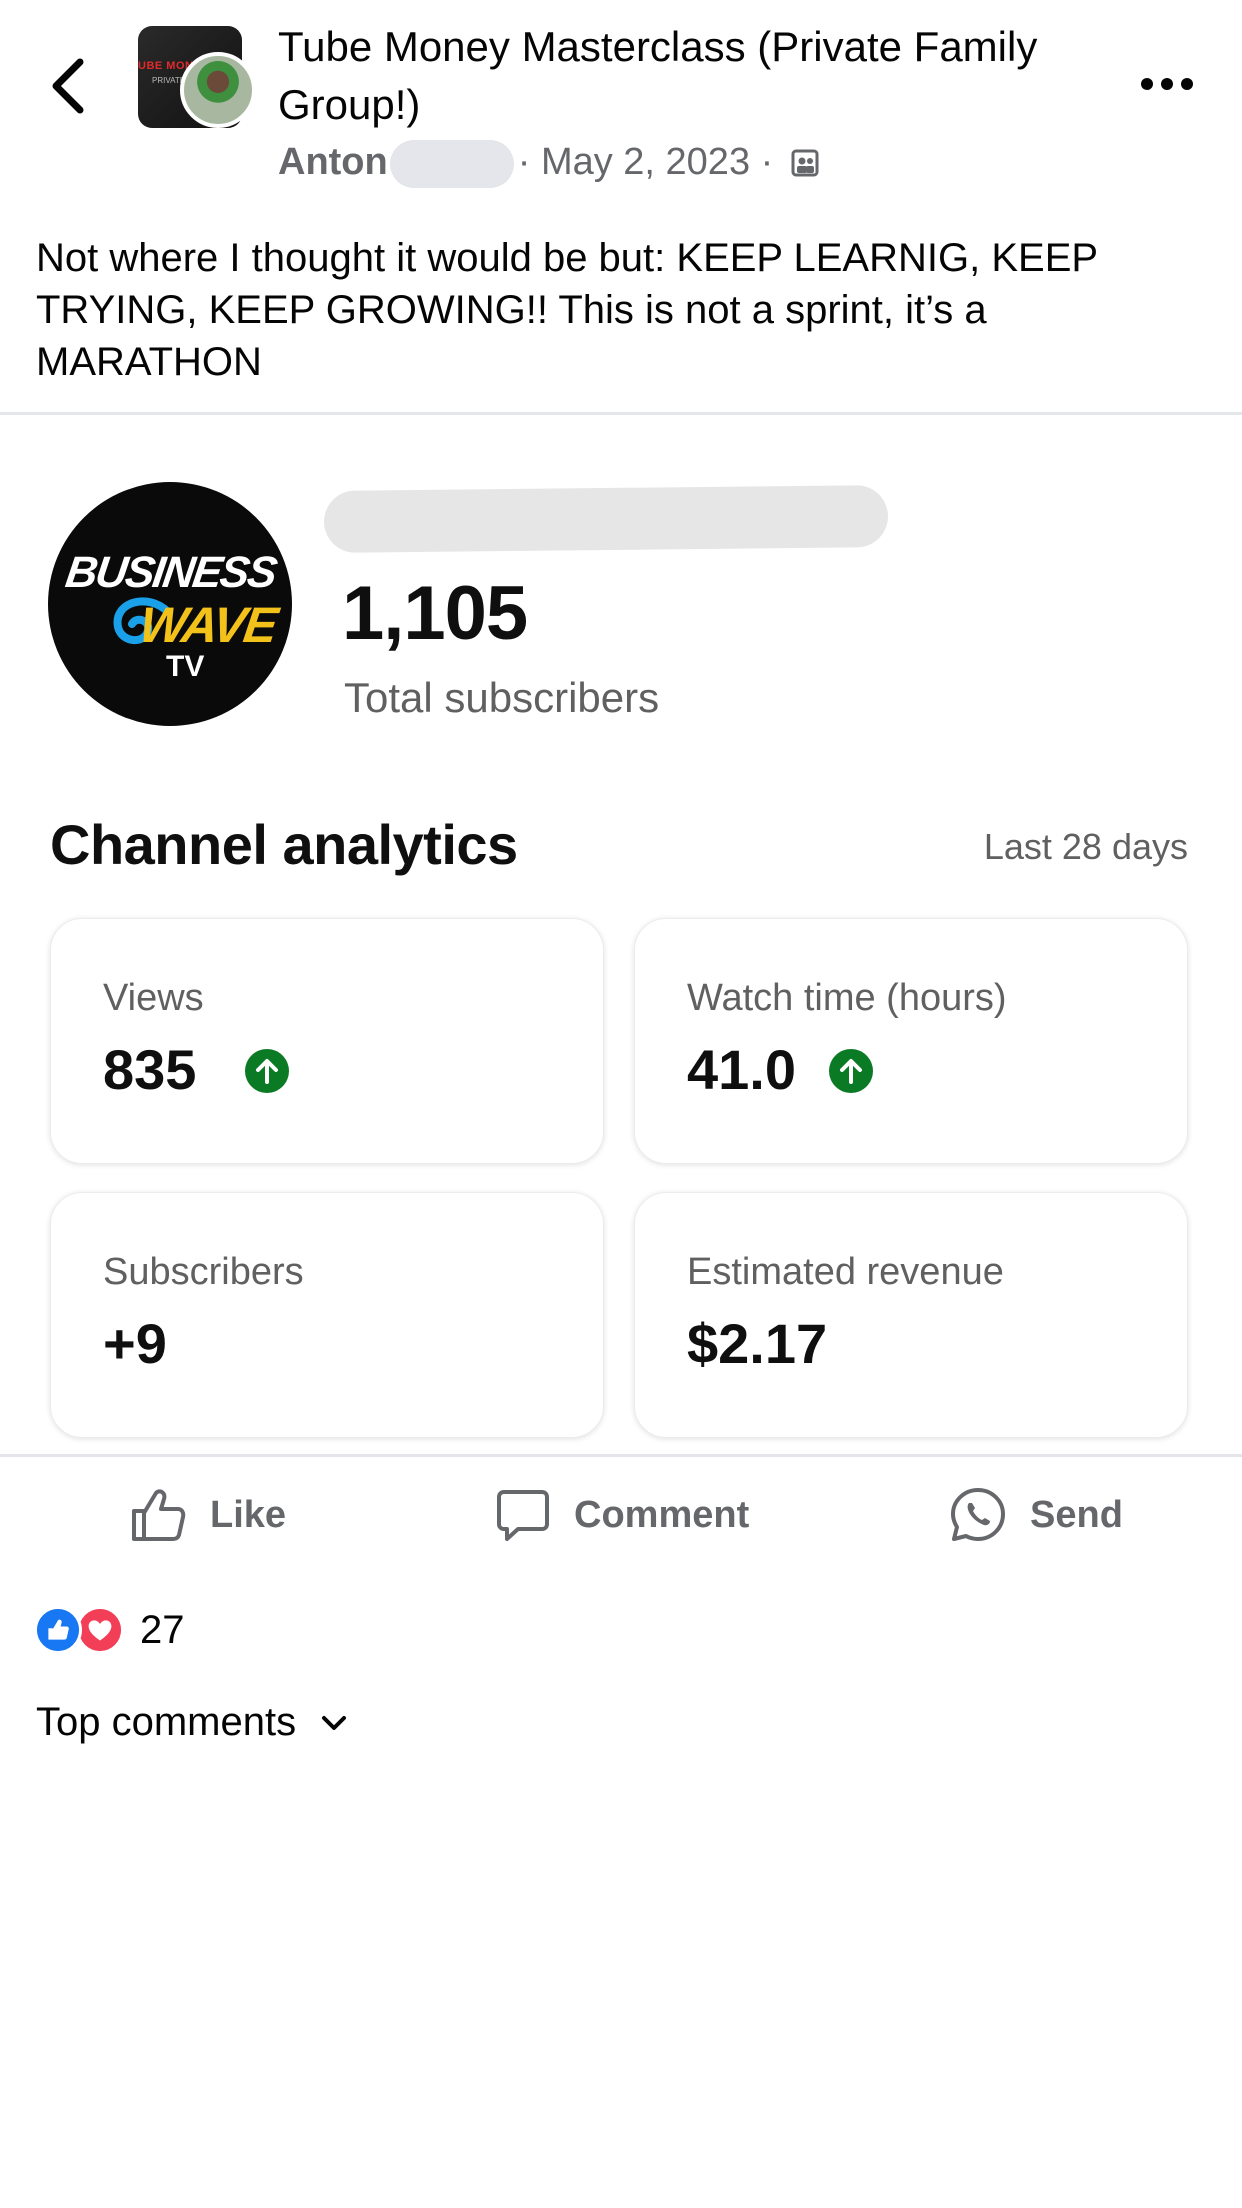 This screenshot has width=1242, height=2208. Describe the element at coordinates (435, 613) in the screenshot. I see `total-subscribers-value: 1,105` at that location.